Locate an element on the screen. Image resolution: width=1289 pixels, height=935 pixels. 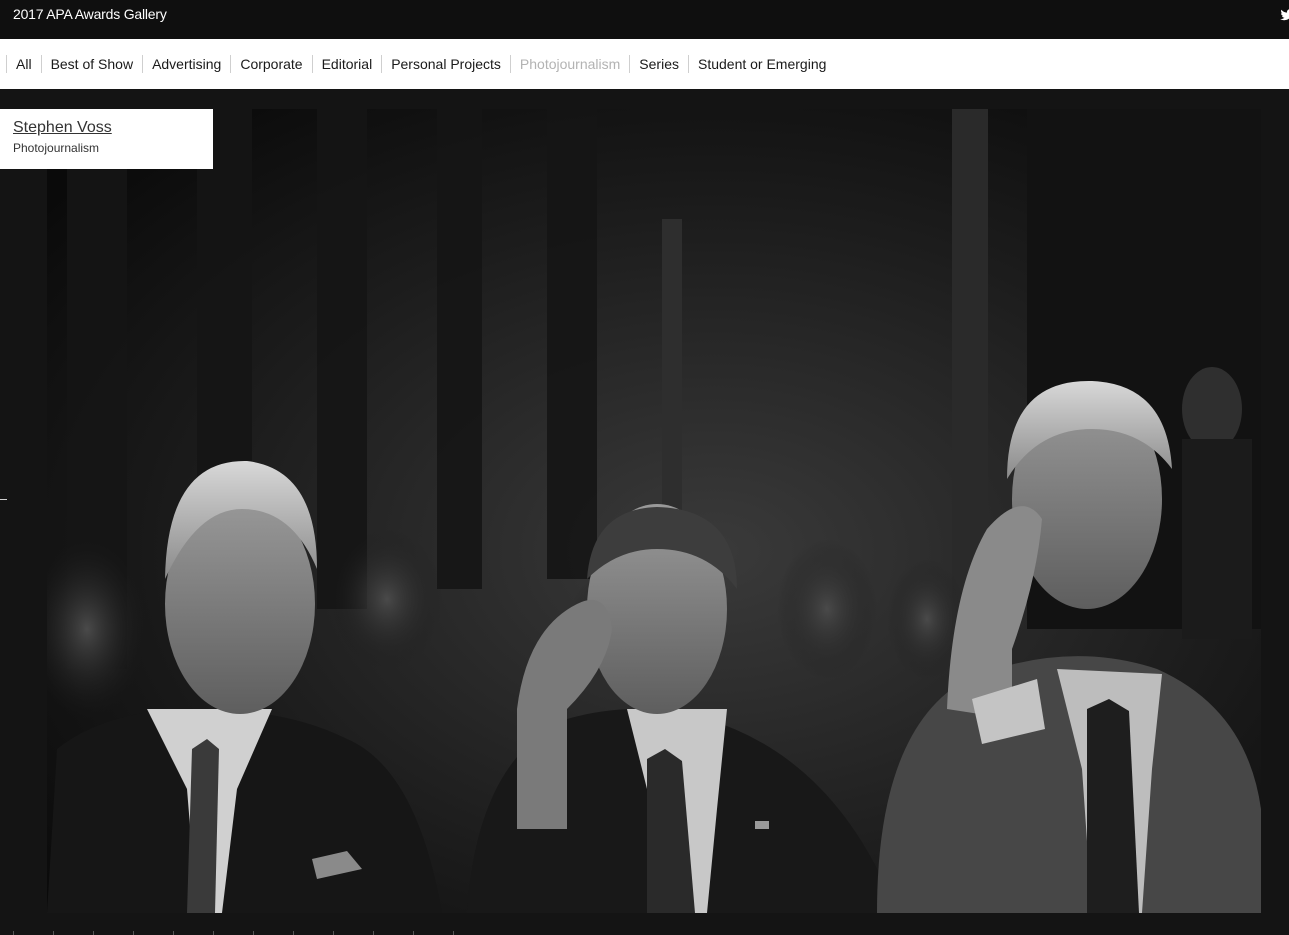
previous-arrow-icon is located at coordinates (3, 499).